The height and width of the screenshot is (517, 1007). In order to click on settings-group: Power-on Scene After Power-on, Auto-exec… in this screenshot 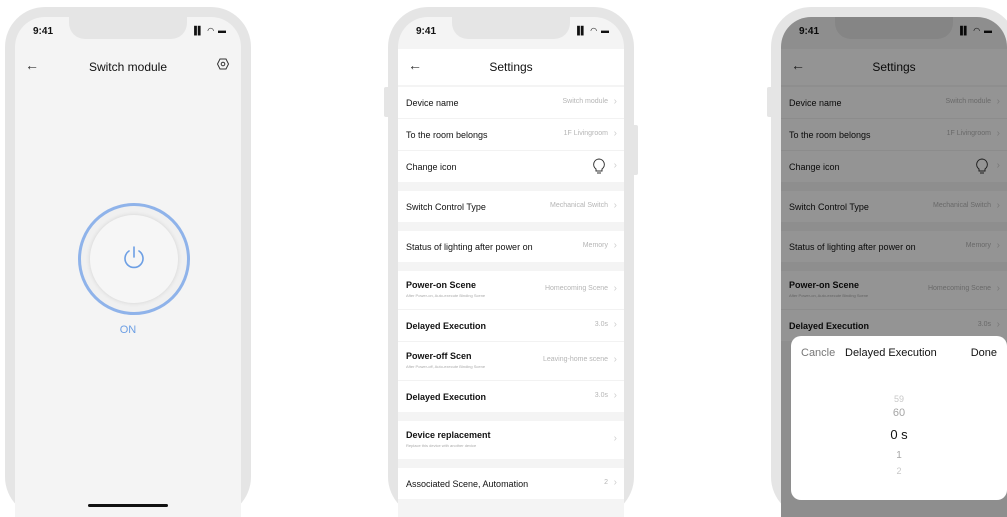, I will do `click(511, 341)`.